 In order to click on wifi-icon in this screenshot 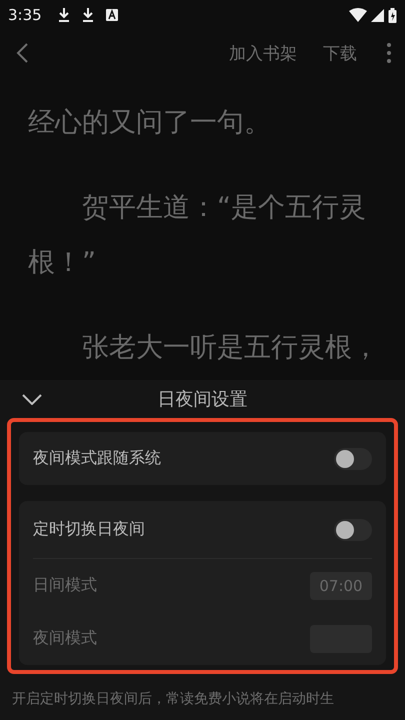, I will do `click(358, 15)`.